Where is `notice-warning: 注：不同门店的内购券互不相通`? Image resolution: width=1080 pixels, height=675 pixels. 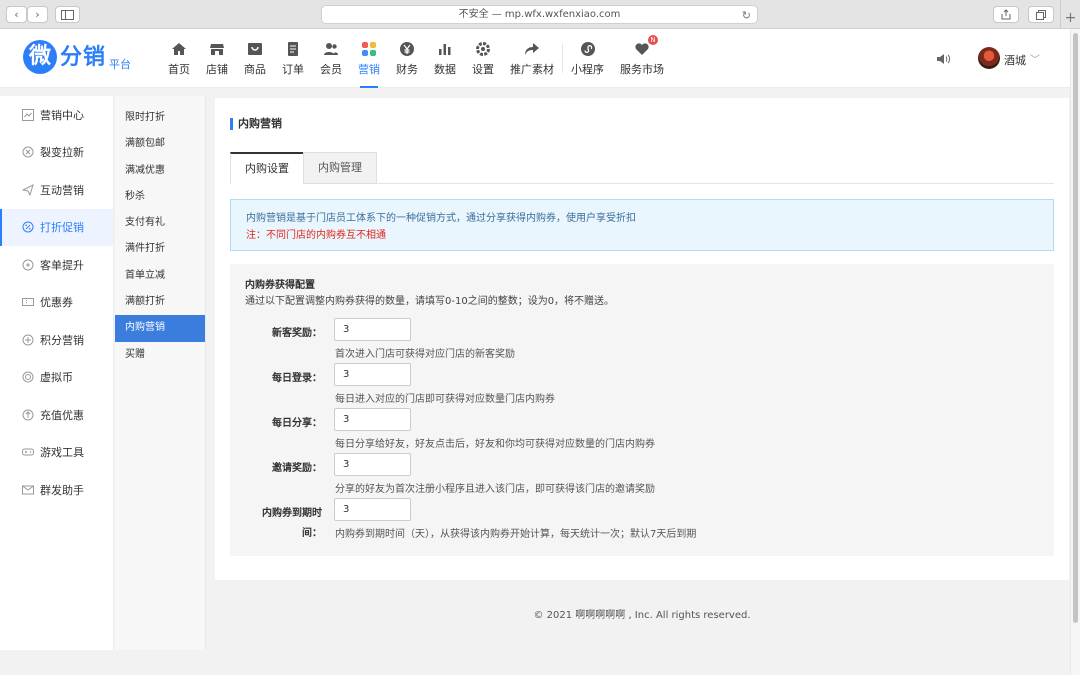
notice-warning: 注：不同门店的内购券互不相通 is located at coordinates (316, 235).